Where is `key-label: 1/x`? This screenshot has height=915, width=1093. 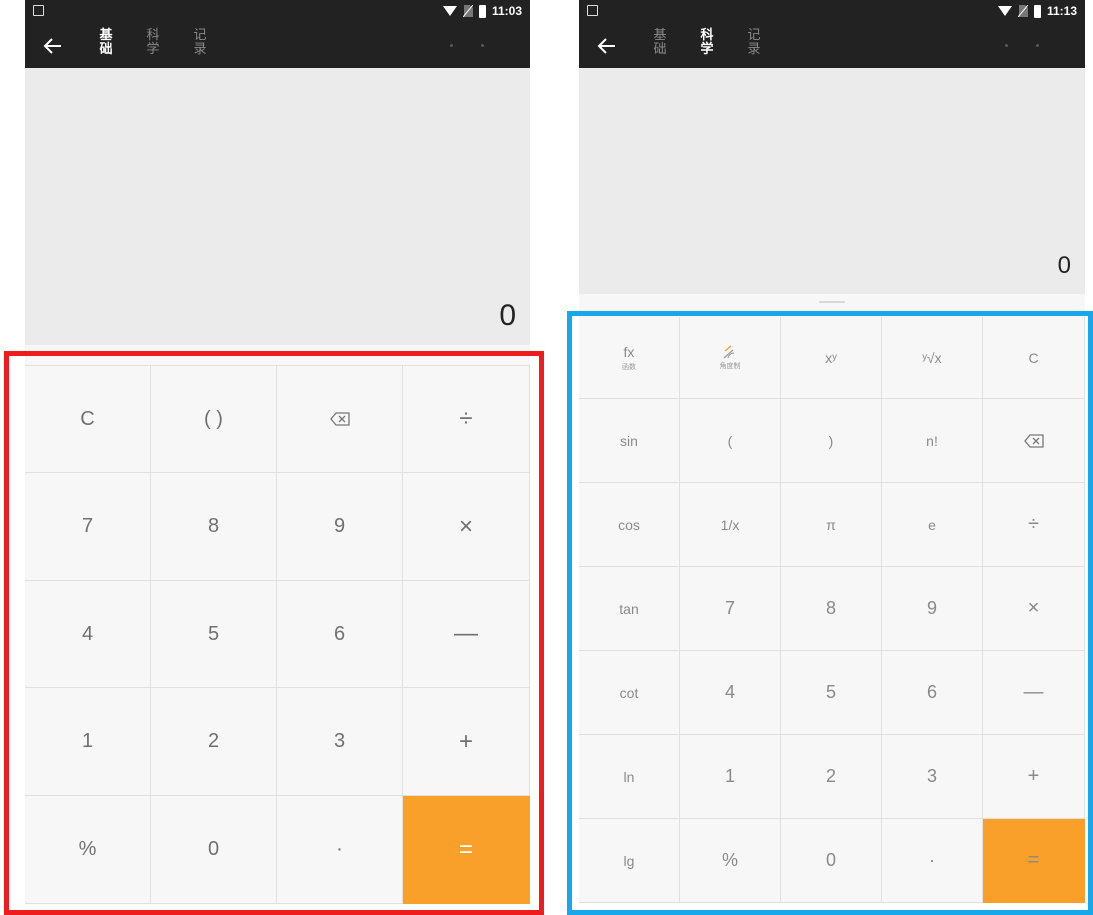
key-label: 1/x is located at coordinates (730, 524).